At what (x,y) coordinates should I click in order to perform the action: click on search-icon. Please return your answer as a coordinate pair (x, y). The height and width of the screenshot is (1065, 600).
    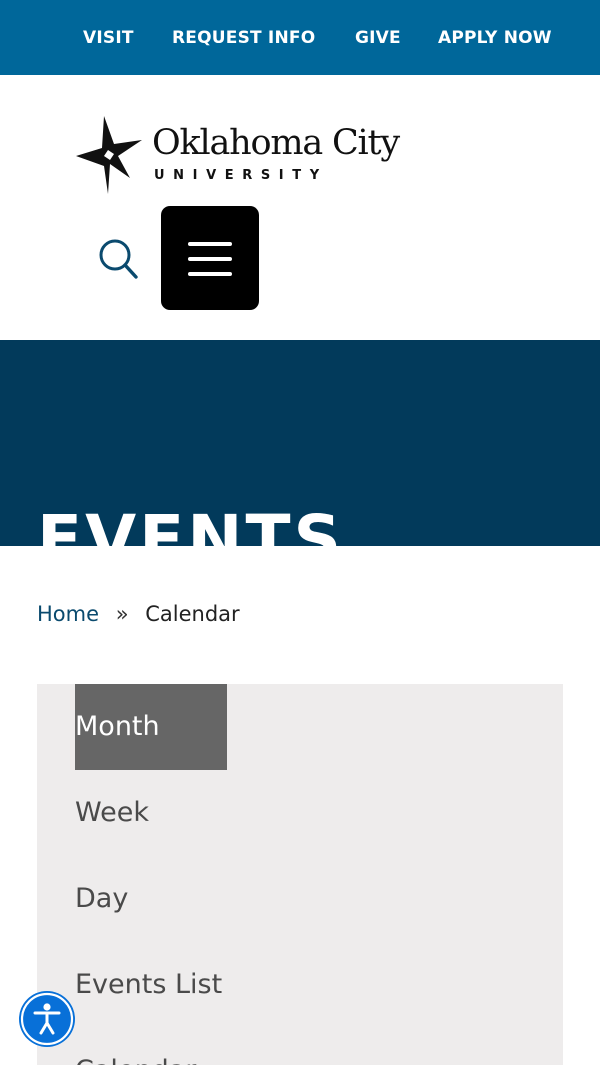
    Looking at the image, I should click on (118, 259).